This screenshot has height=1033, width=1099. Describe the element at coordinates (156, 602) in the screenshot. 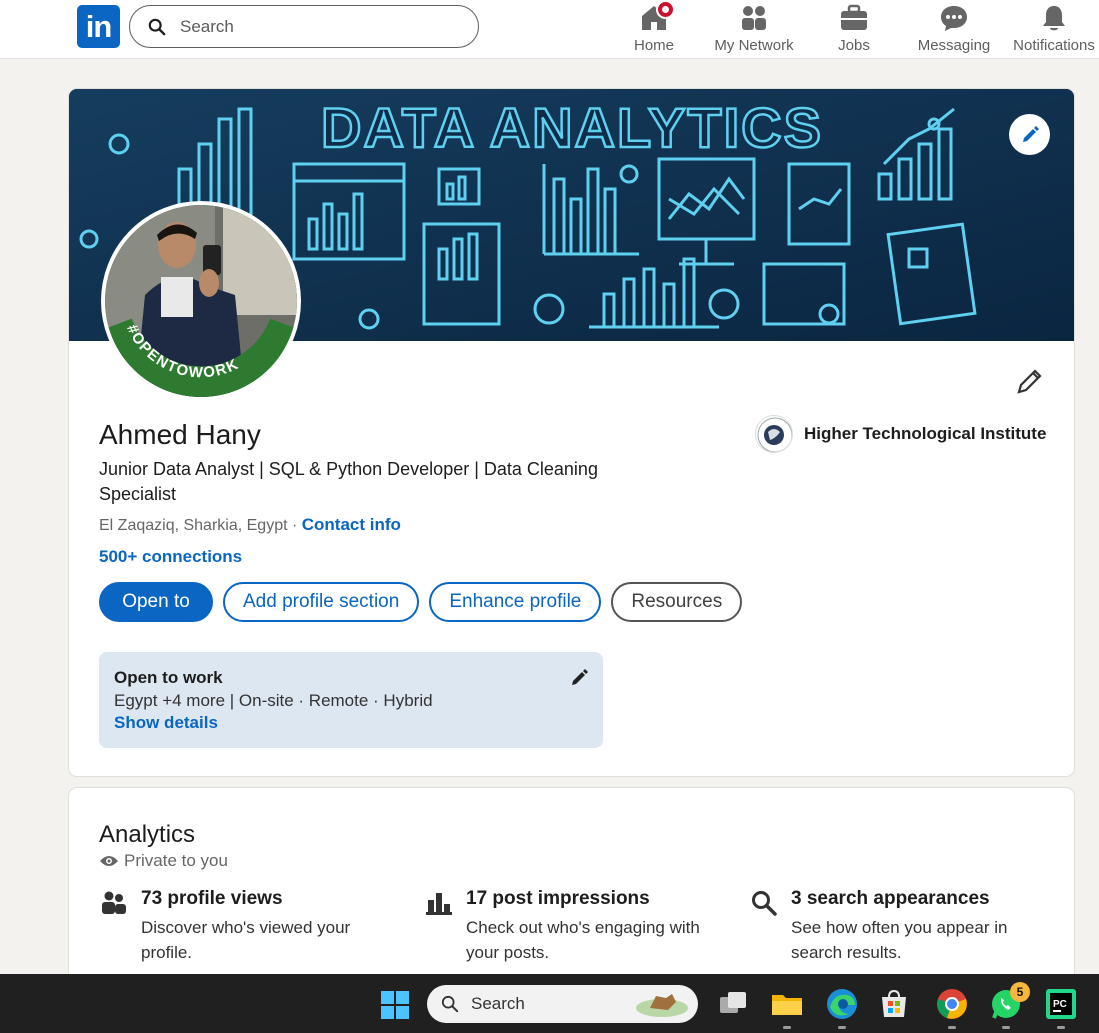

I see `open-to-button: Open to` at that location.